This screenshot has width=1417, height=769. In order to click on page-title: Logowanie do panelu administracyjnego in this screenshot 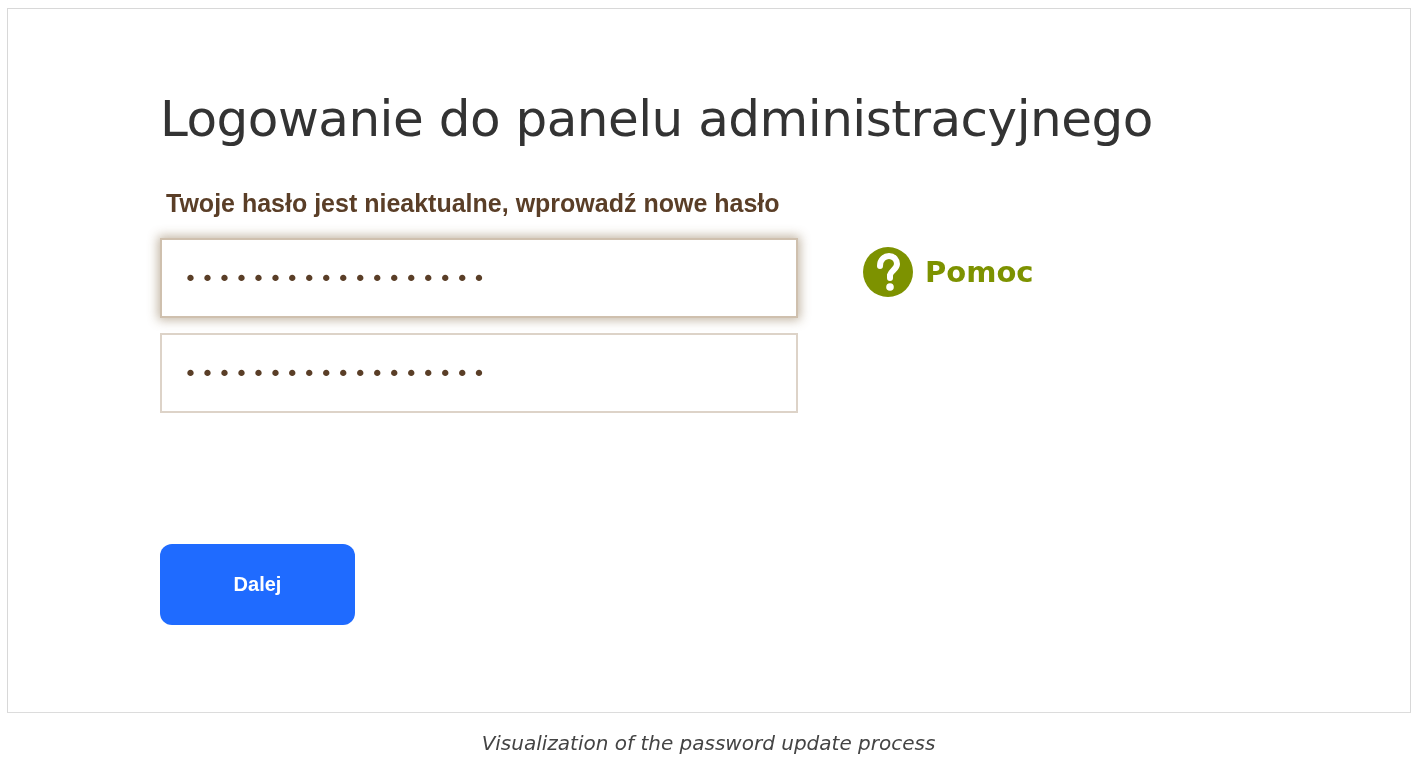, I will do `click(657, 119)`.